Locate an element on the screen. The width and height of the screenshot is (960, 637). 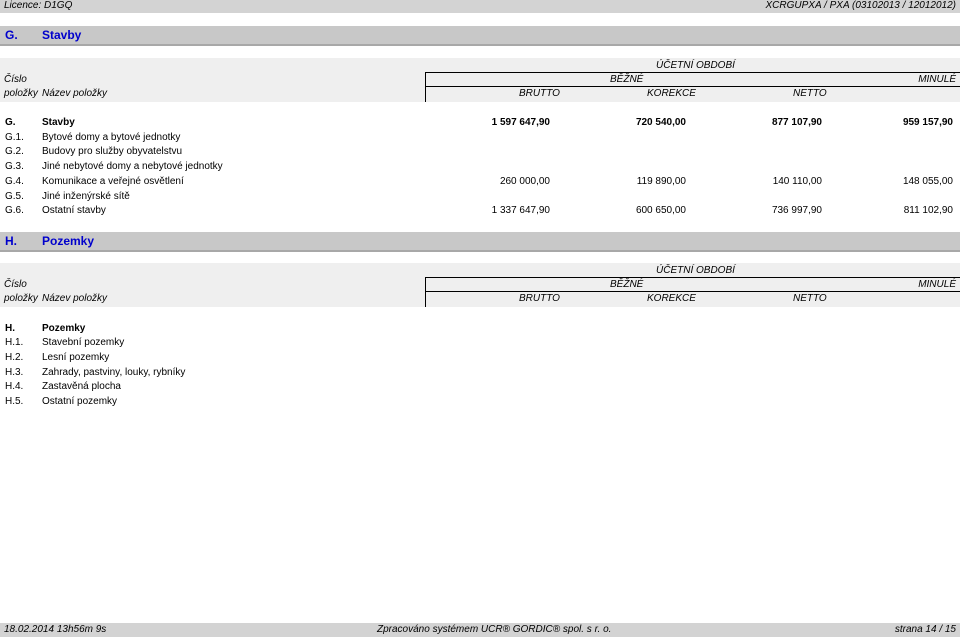
row-name: Stavební pozemky is located at coordinates (83, 342).